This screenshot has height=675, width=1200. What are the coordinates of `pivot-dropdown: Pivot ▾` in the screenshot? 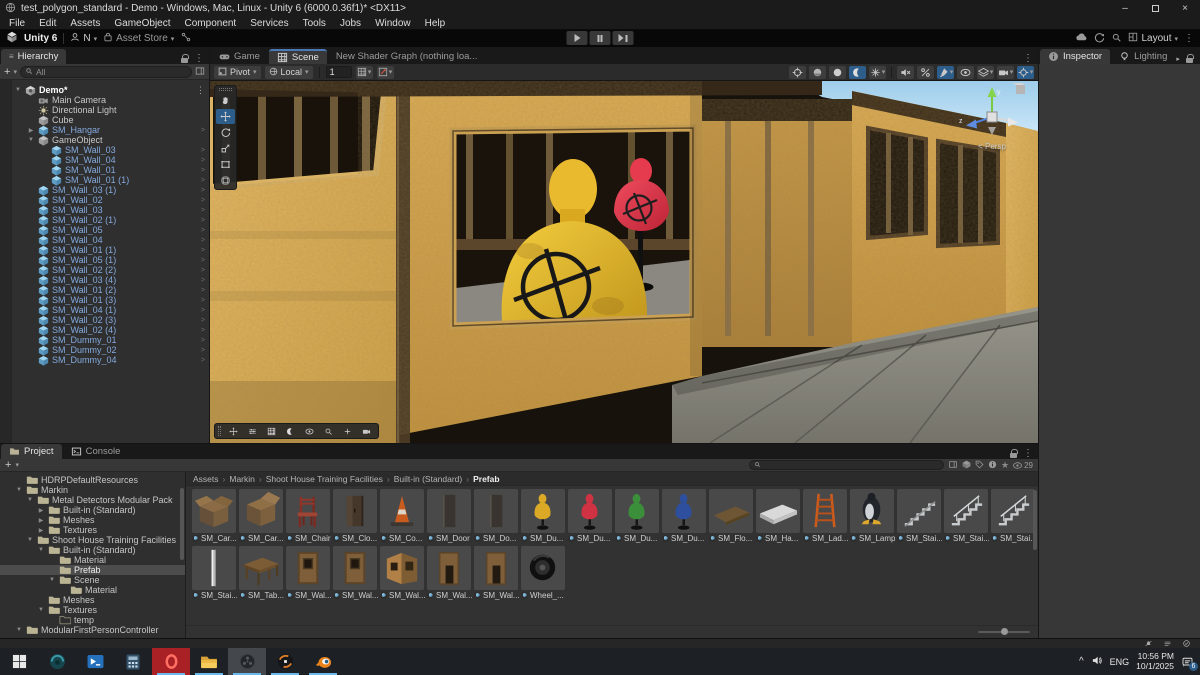 It's located at (237, 72).